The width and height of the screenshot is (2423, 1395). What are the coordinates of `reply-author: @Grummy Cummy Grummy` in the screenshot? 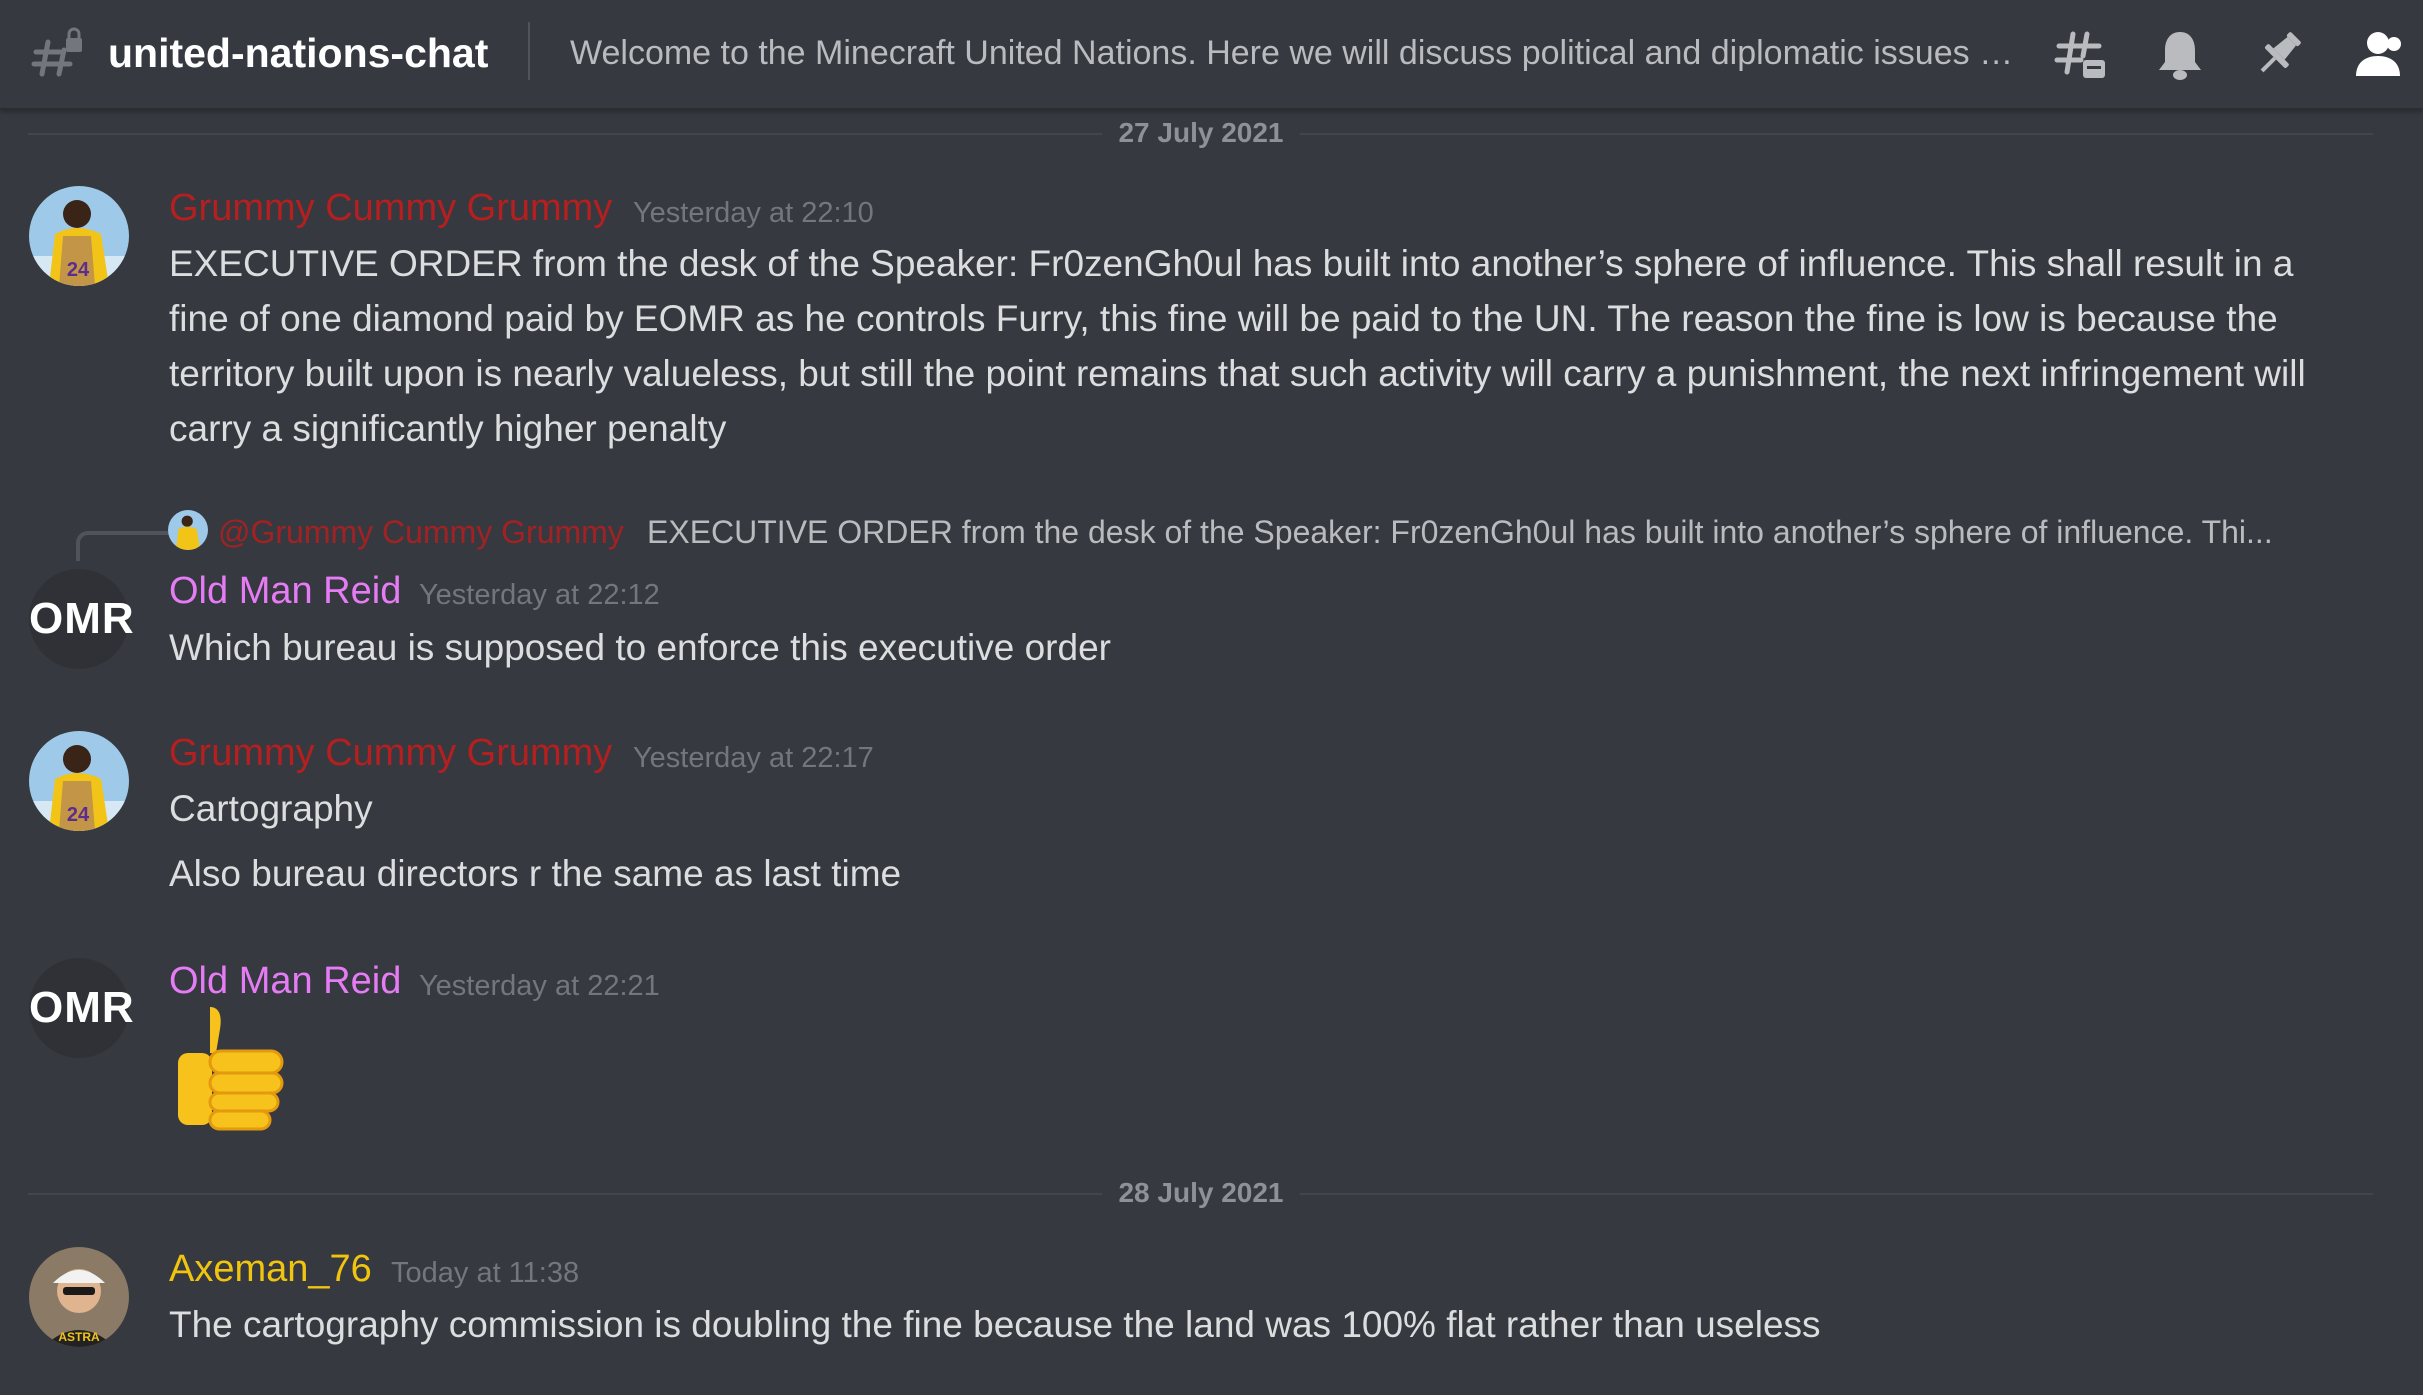 It's located at (421, 532).